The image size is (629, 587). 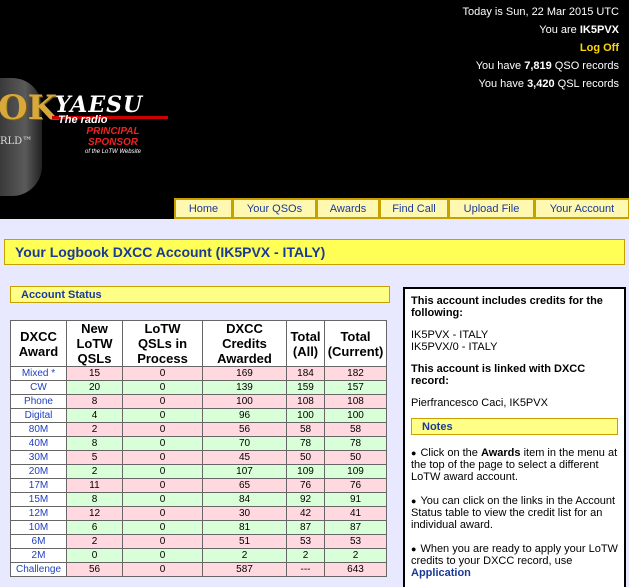 What do you see at coordinates (244, 555) in the screenshot?
I see `cell-awarded: 2` at bounding box center [244, 555].